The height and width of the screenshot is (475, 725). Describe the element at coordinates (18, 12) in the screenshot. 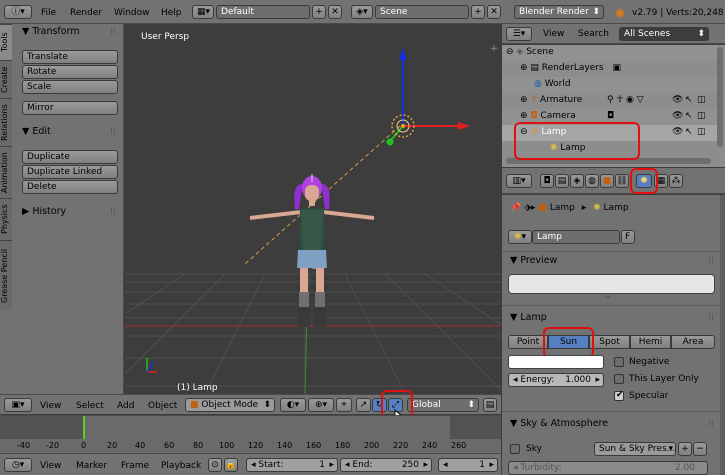

I see `editor-type-info-button: ⓘ▾` at that location.